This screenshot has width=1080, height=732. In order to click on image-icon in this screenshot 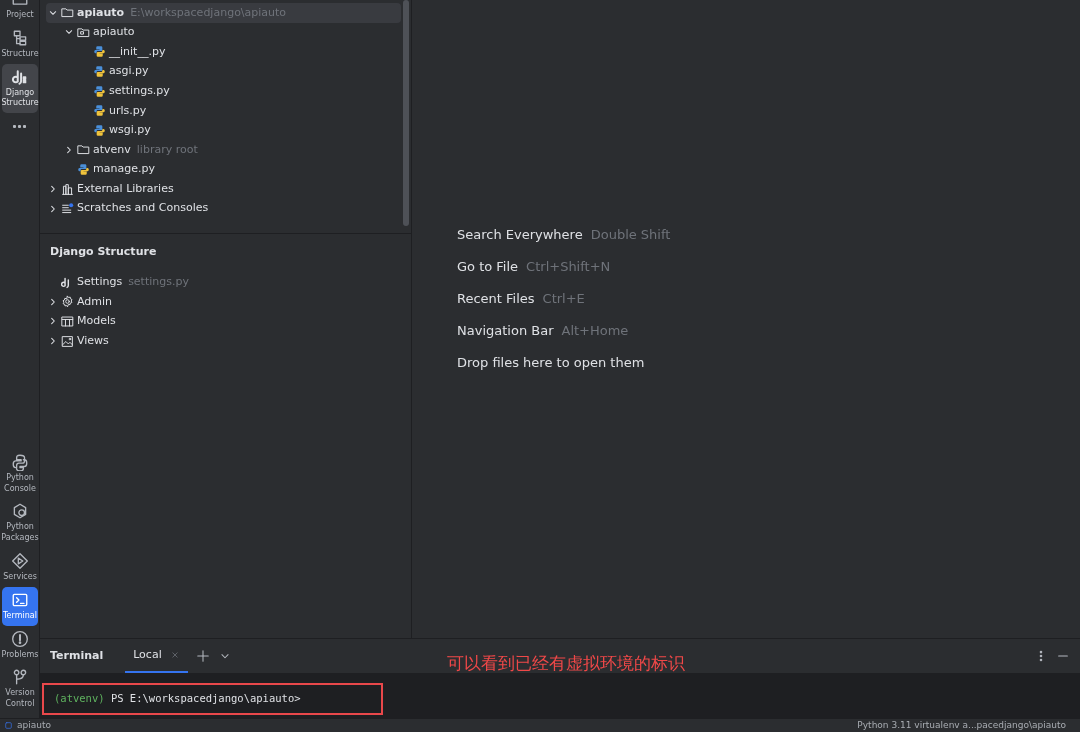, I will do `click(67, 341)`.